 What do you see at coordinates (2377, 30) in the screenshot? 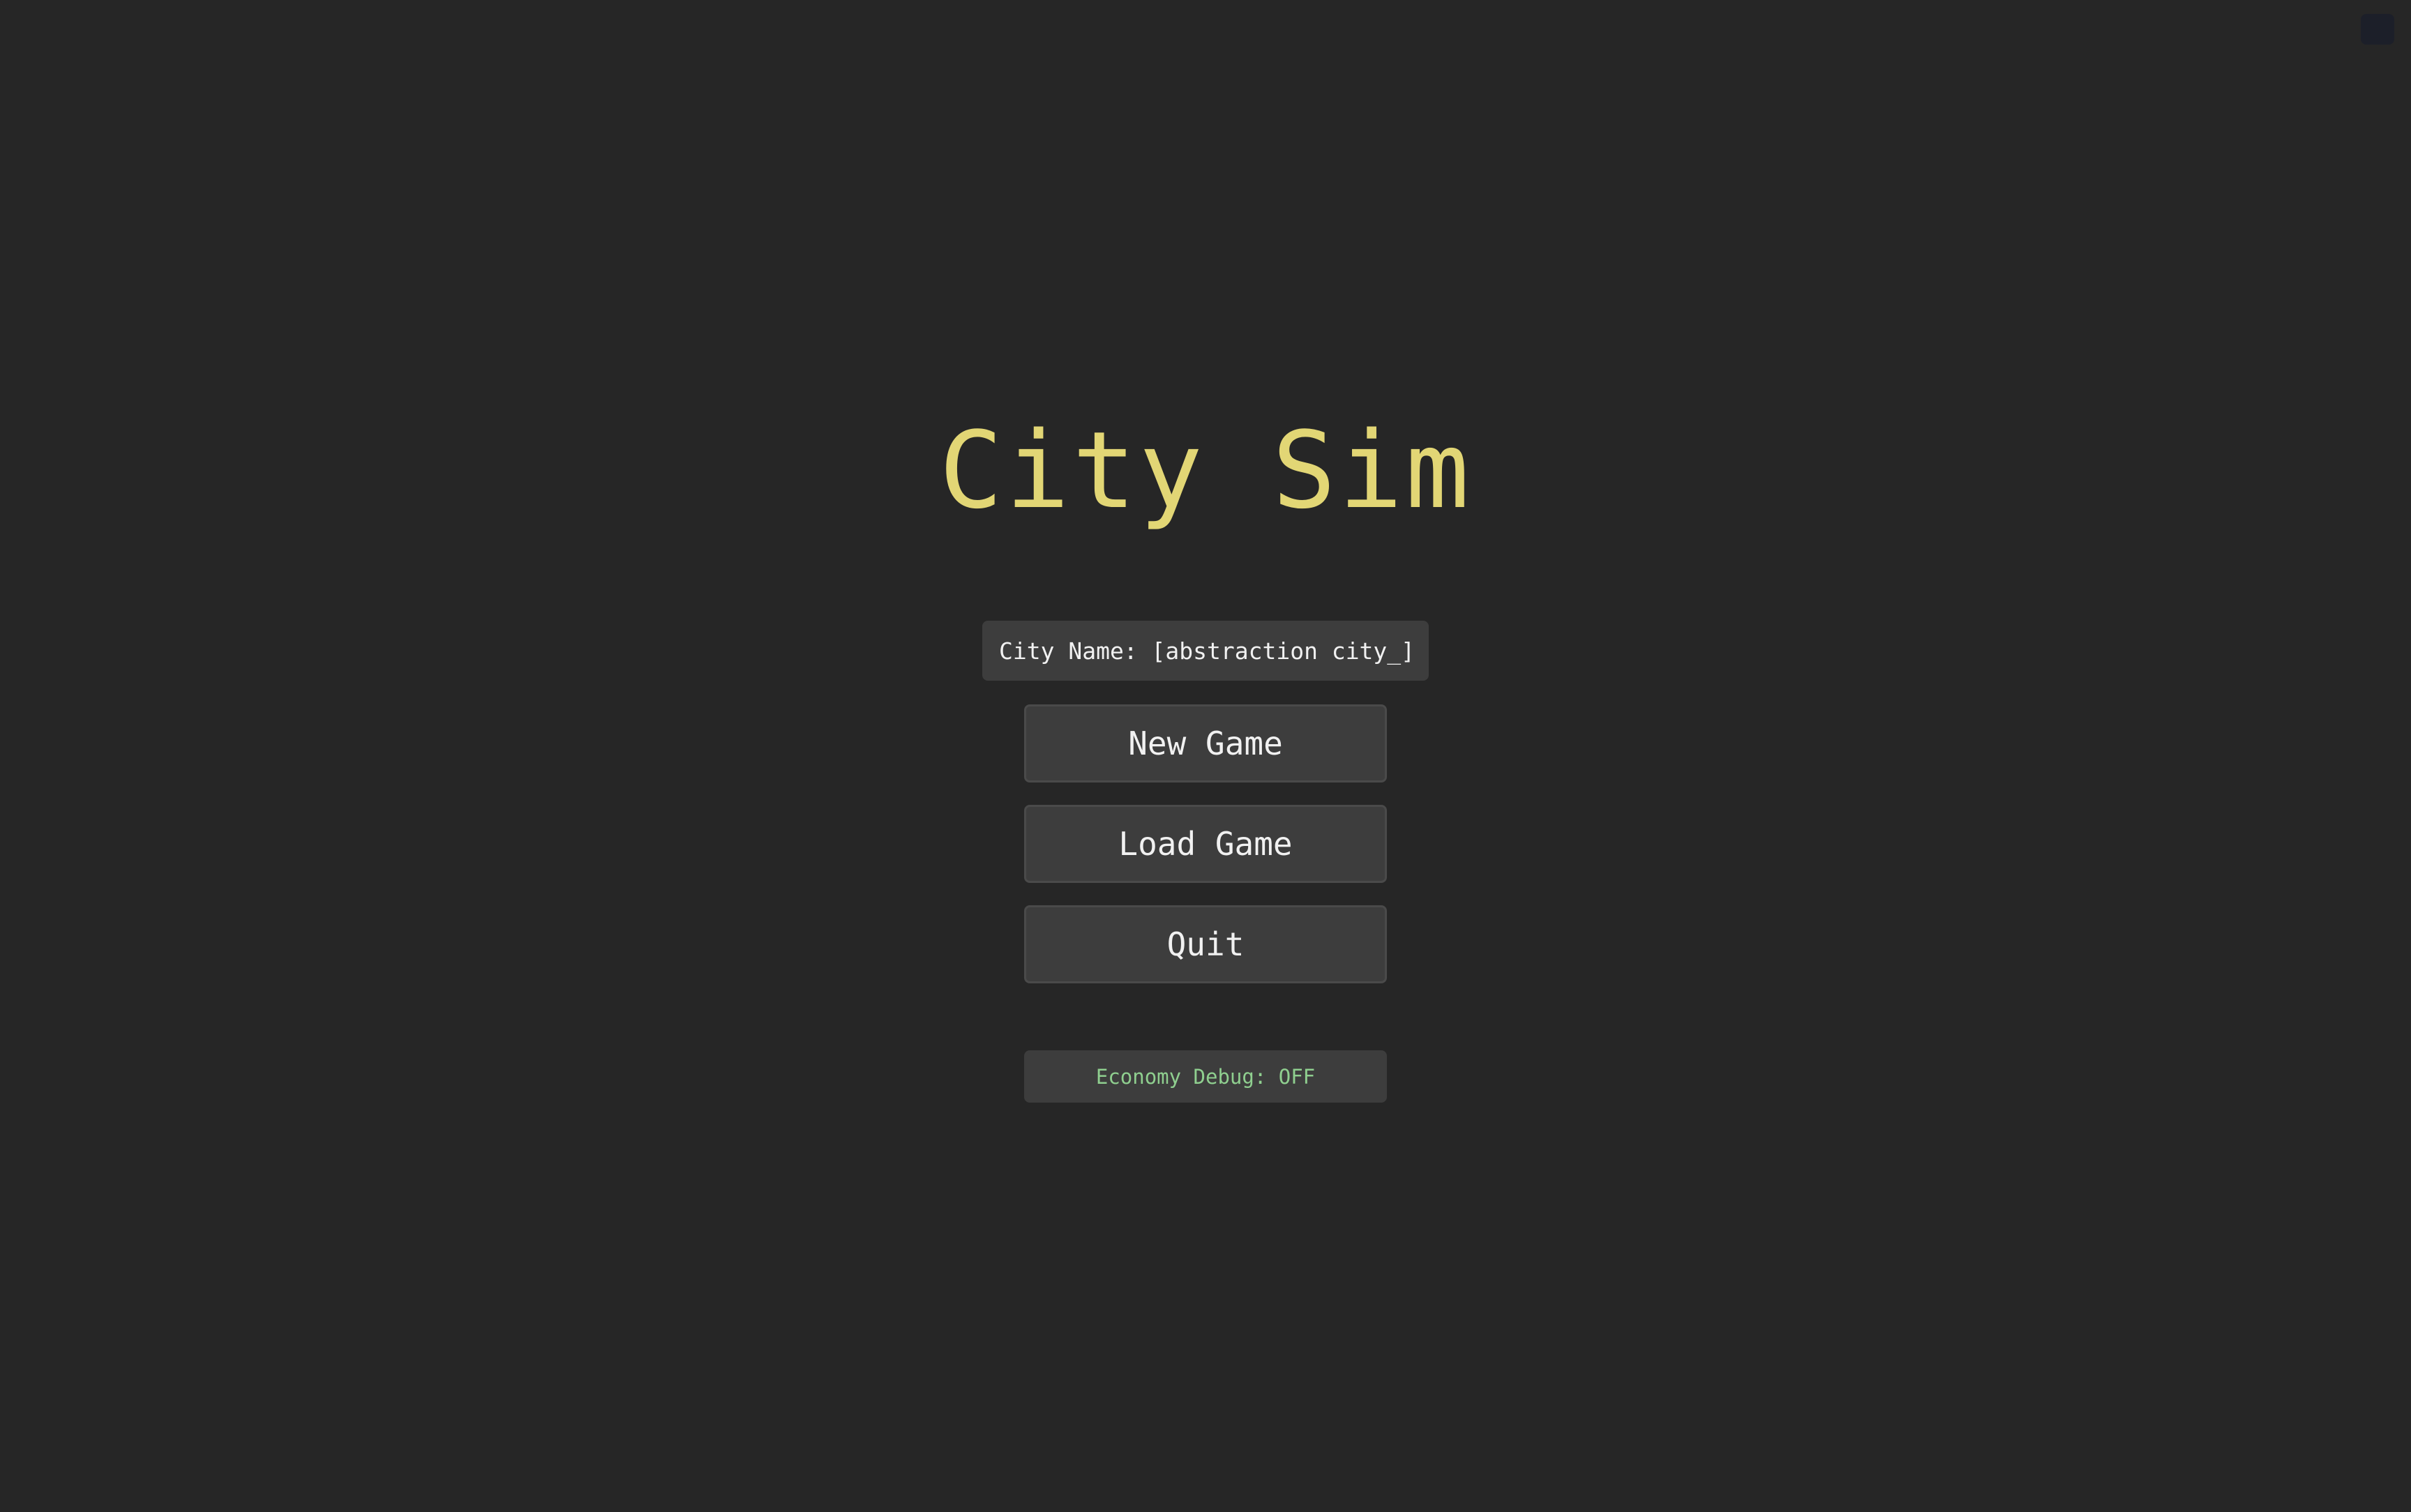
I see `corner-square-icon` at bounding box center [2377, 30].